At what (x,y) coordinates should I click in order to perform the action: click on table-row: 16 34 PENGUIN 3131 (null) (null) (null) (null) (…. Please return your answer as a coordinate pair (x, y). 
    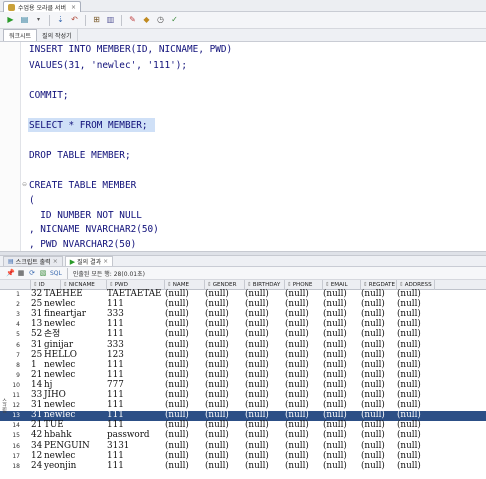
    Looking at the image, I should click on (243, 446).